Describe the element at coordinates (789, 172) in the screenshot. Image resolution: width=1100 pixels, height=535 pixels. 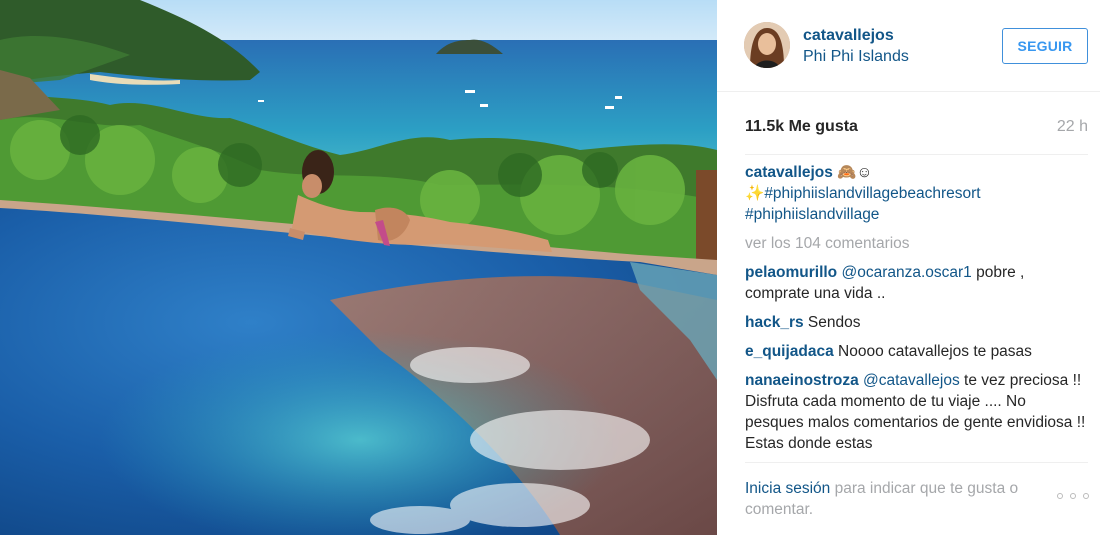
I see `caption-username: catavallejos` at that location.